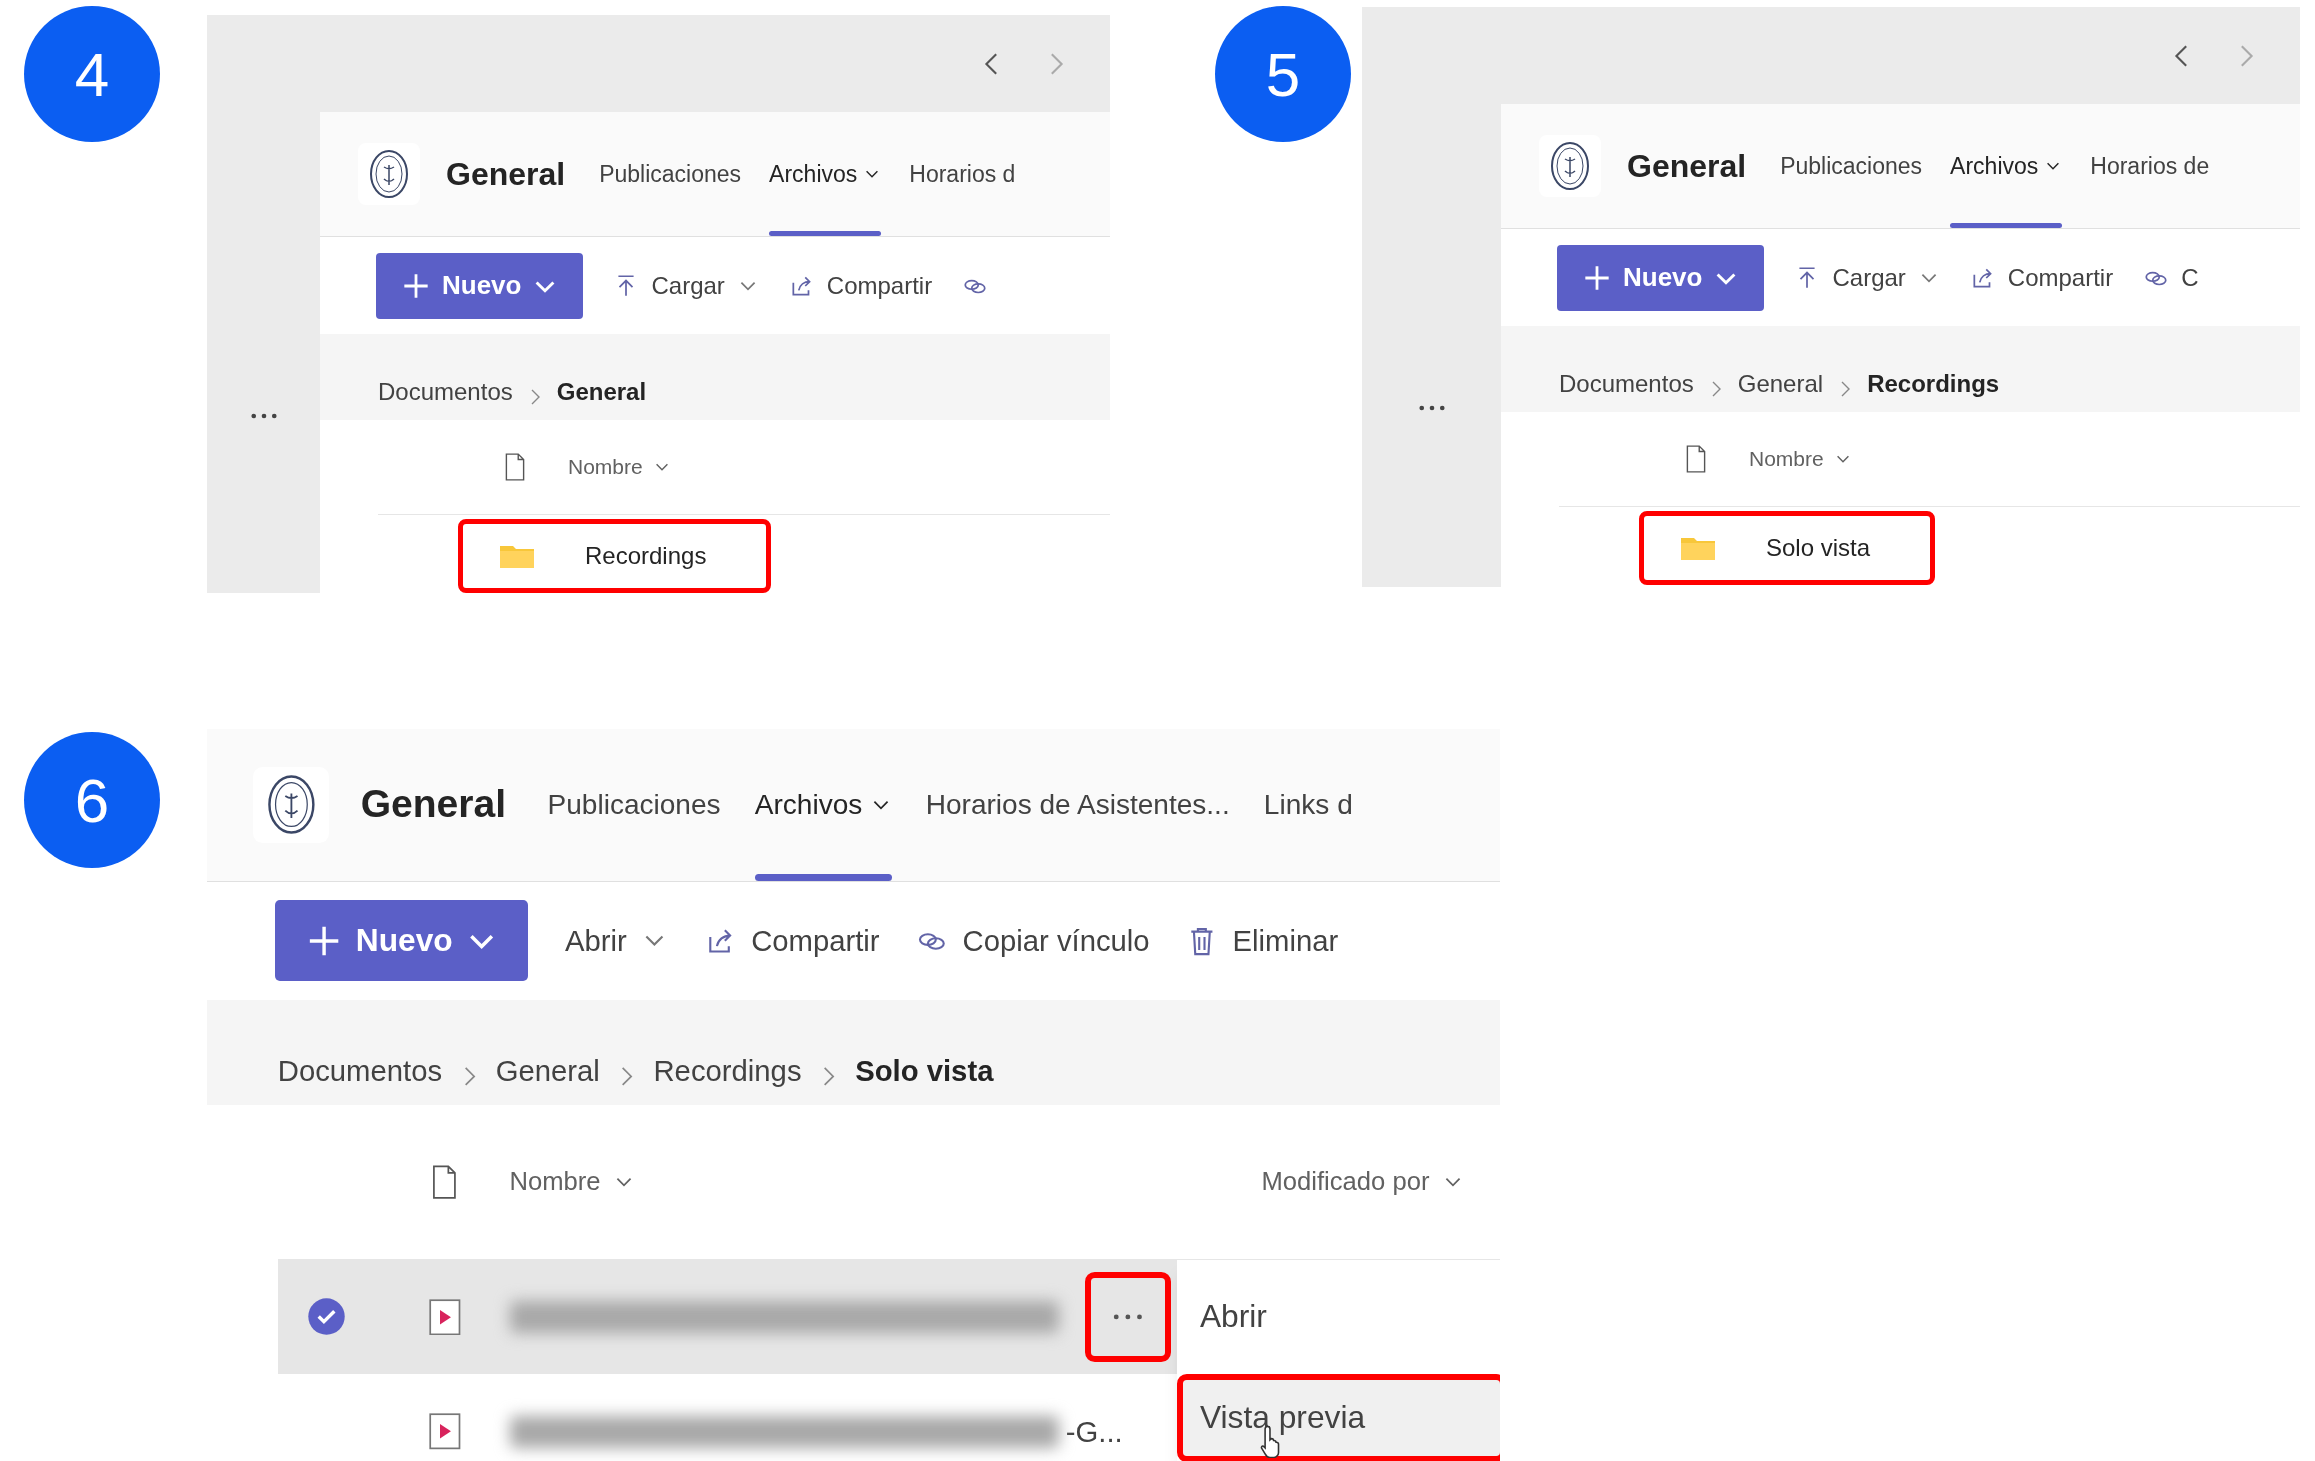 The width and height of the screenshot is (2315, 1461). Describe the element at coordinates (2150, 166) in the screenshot. I see `channel-tab: Horarios de` at that location.